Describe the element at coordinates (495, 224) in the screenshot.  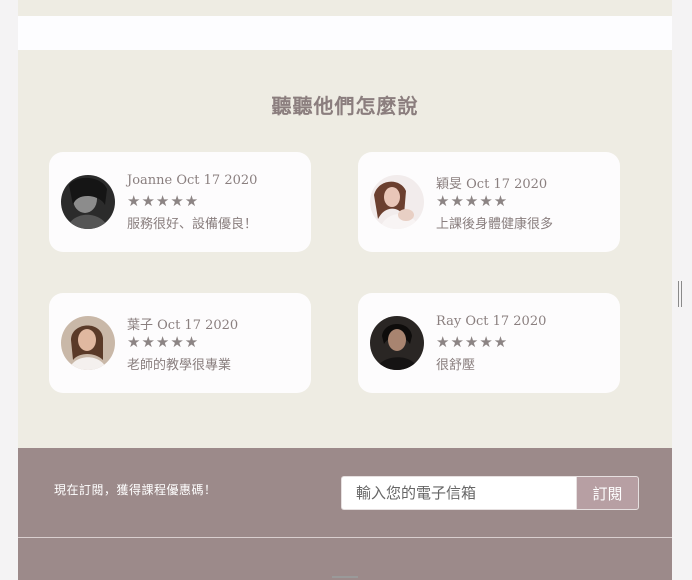
I see `review-text: 上課後身體健康很多` at that location.